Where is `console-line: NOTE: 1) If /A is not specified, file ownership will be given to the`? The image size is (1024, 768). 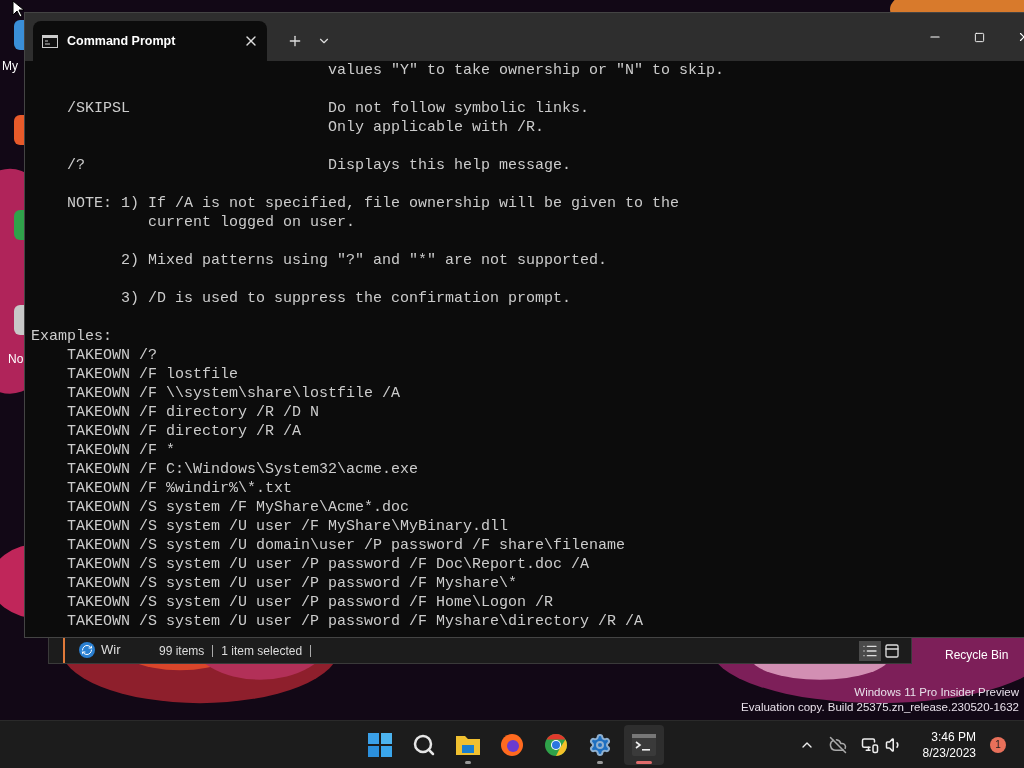
console-line: NOTE: 1) If /A is not specified, file ownership will be given to the is located at coordinates (373, 203).